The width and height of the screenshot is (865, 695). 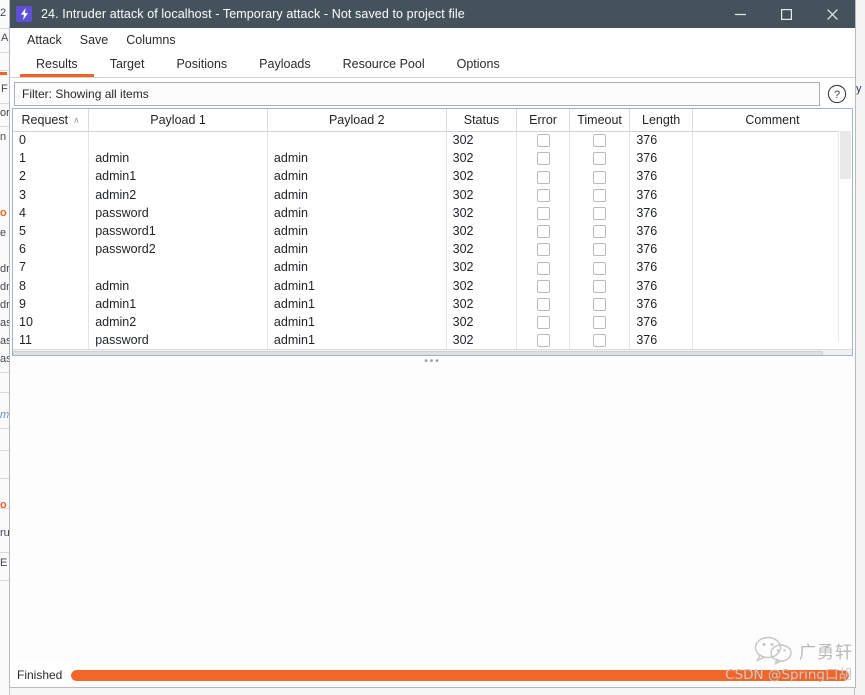 I want to click on tab-target: Target, so click(x=127, y=65).